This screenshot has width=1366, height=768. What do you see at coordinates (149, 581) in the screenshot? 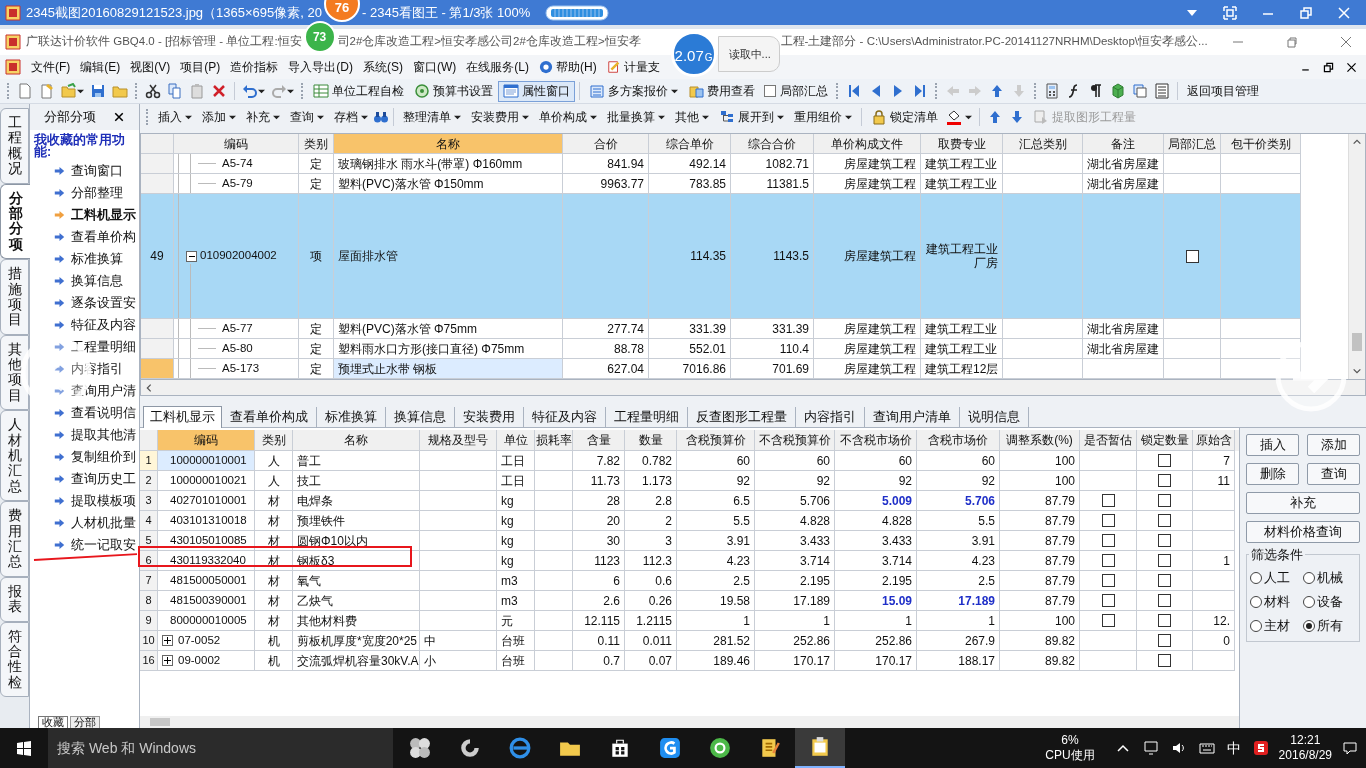
I see `row-header: 7` at bounding box center [149, 581].